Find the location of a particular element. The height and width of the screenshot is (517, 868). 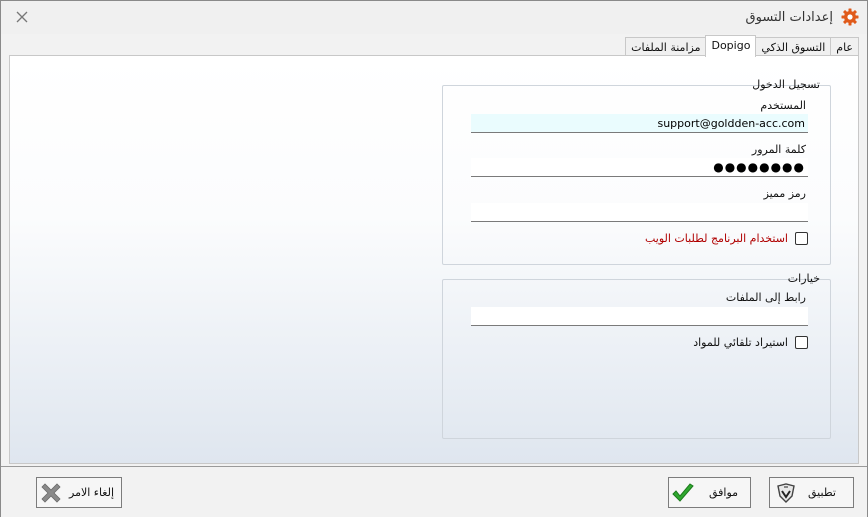

ok-label: موافق is located at coordinates (724, 492).